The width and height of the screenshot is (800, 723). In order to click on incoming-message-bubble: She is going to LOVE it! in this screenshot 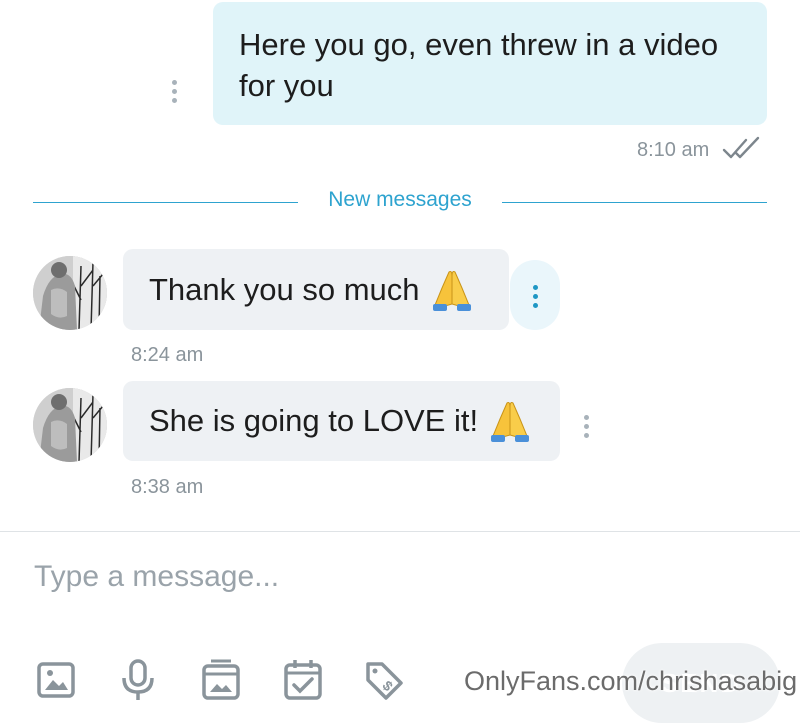, I will do `click(341, 421)`.